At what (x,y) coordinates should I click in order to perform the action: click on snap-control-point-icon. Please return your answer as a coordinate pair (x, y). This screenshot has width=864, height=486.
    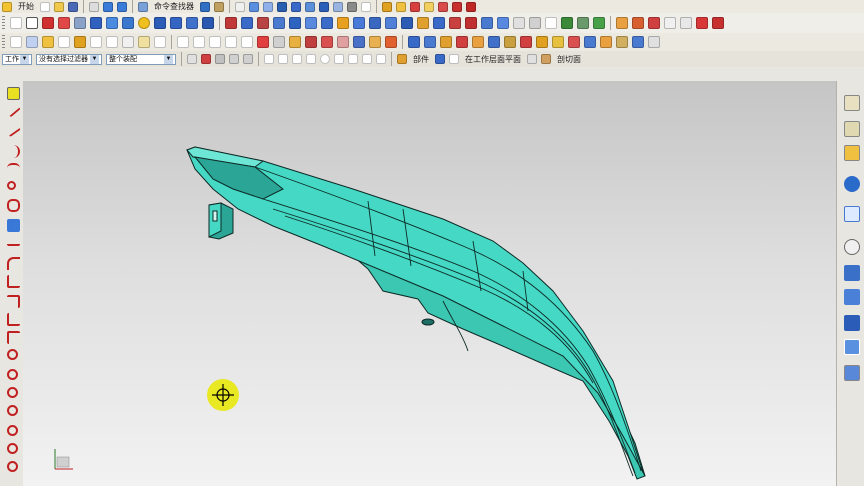
    Looking at the image, I should click on (297, 59).